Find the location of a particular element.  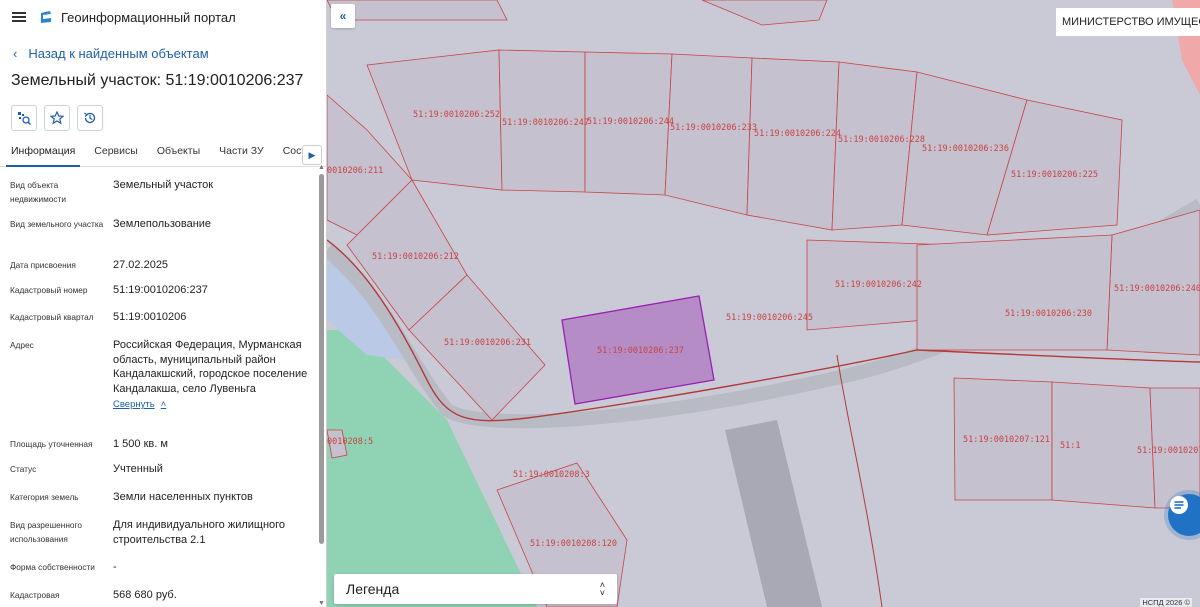

parcel-label: 51:19:0010206:224 is located at coordinates (797, 134).